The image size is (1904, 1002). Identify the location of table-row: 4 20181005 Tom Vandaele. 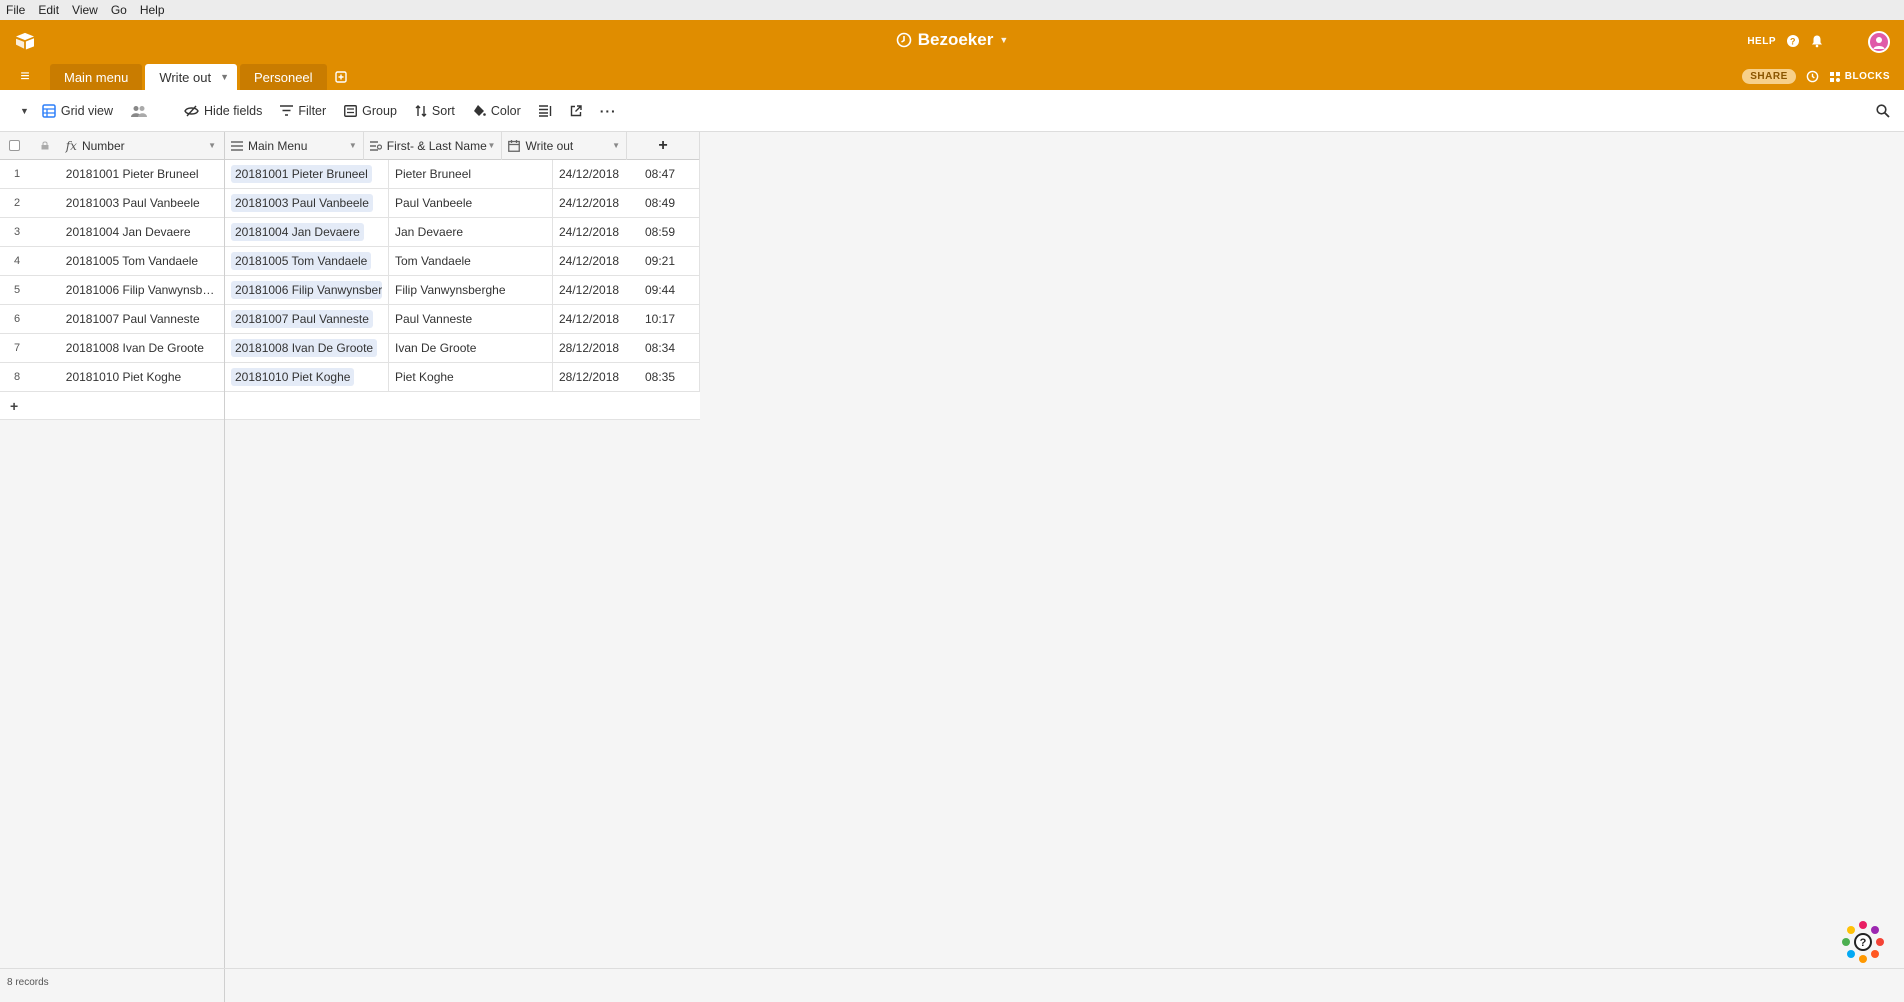
(112, 261).